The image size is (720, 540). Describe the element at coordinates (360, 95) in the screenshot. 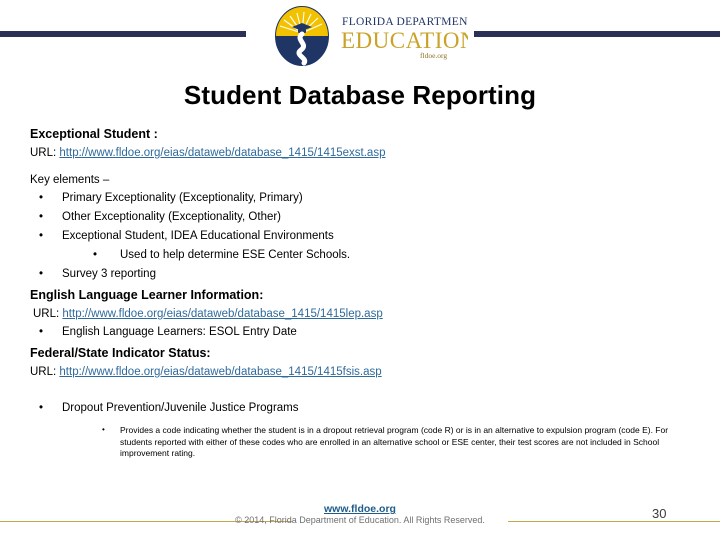

I see `page-title: Student Database Reporting` at that location.